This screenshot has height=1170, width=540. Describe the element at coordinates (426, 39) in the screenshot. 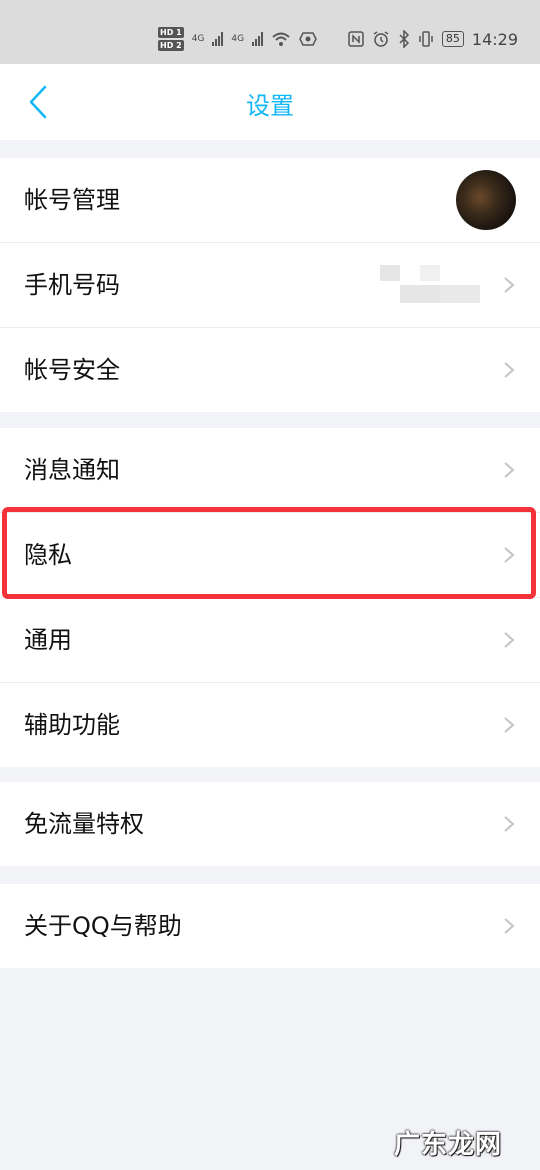

I see `vibrate-icon` at that location.